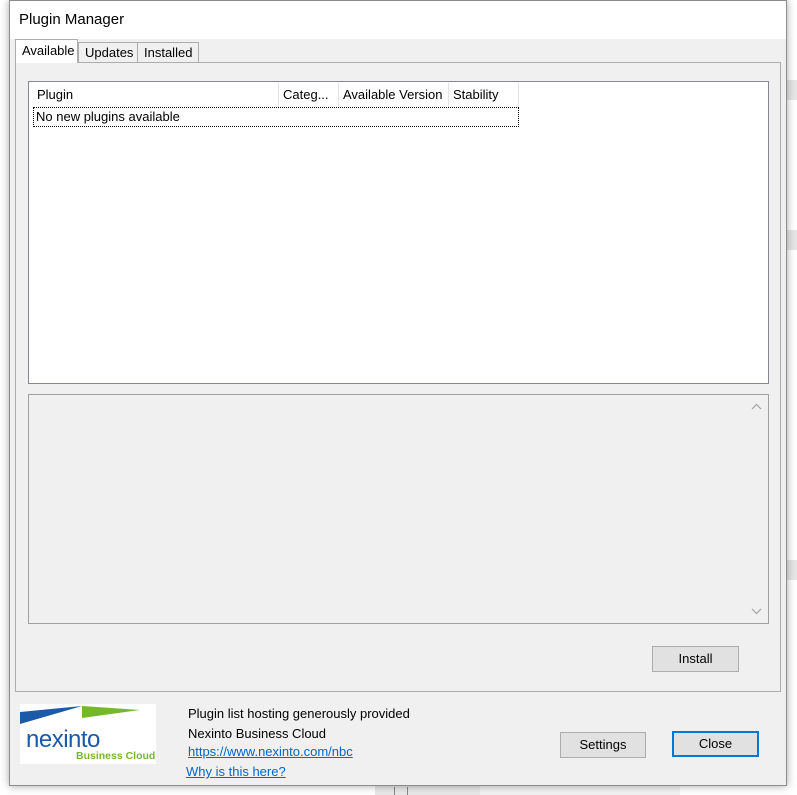 The image size is (797, 795). What do you see at coordinates (4, 402) in the screenshot?
I see `background-editor-left` at bounding box center [4, 402].